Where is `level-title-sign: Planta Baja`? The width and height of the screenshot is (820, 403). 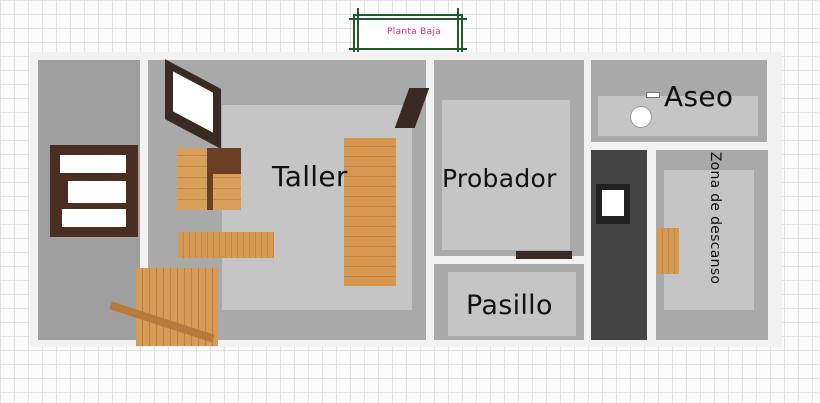 level-title-sign: Planta Baja is located at coordinates (408, 38).